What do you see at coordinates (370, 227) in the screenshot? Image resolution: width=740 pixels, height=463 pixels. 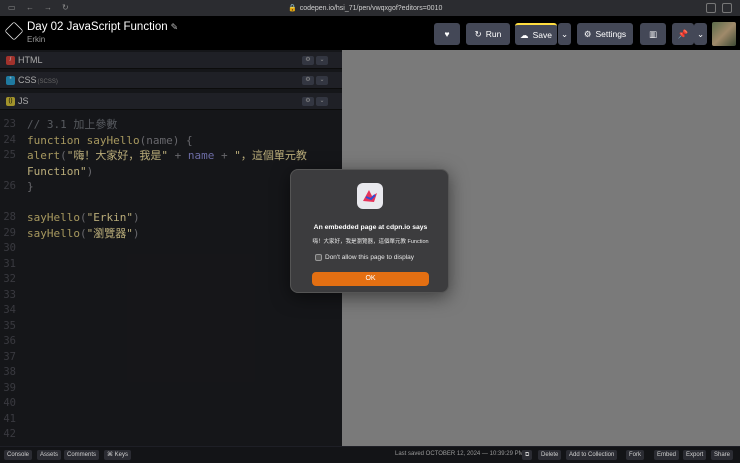 I see `dialog-title: An embedded page at cdpn.io says` at bounding box center [370, 227].